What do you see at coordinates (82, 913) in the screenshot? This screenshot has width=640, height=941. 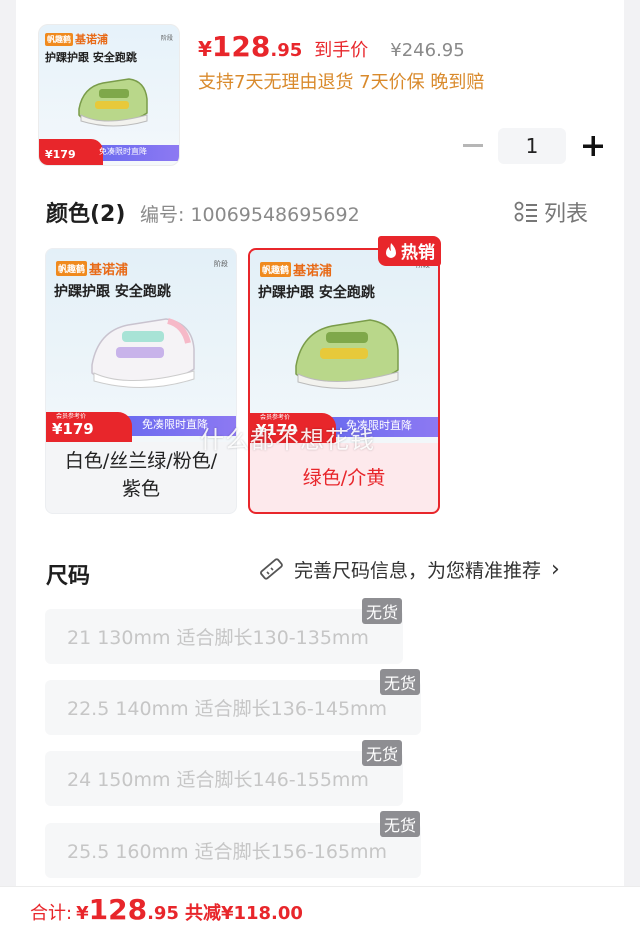 I see `total-currency: ¥` at bounding box center [82, 913].